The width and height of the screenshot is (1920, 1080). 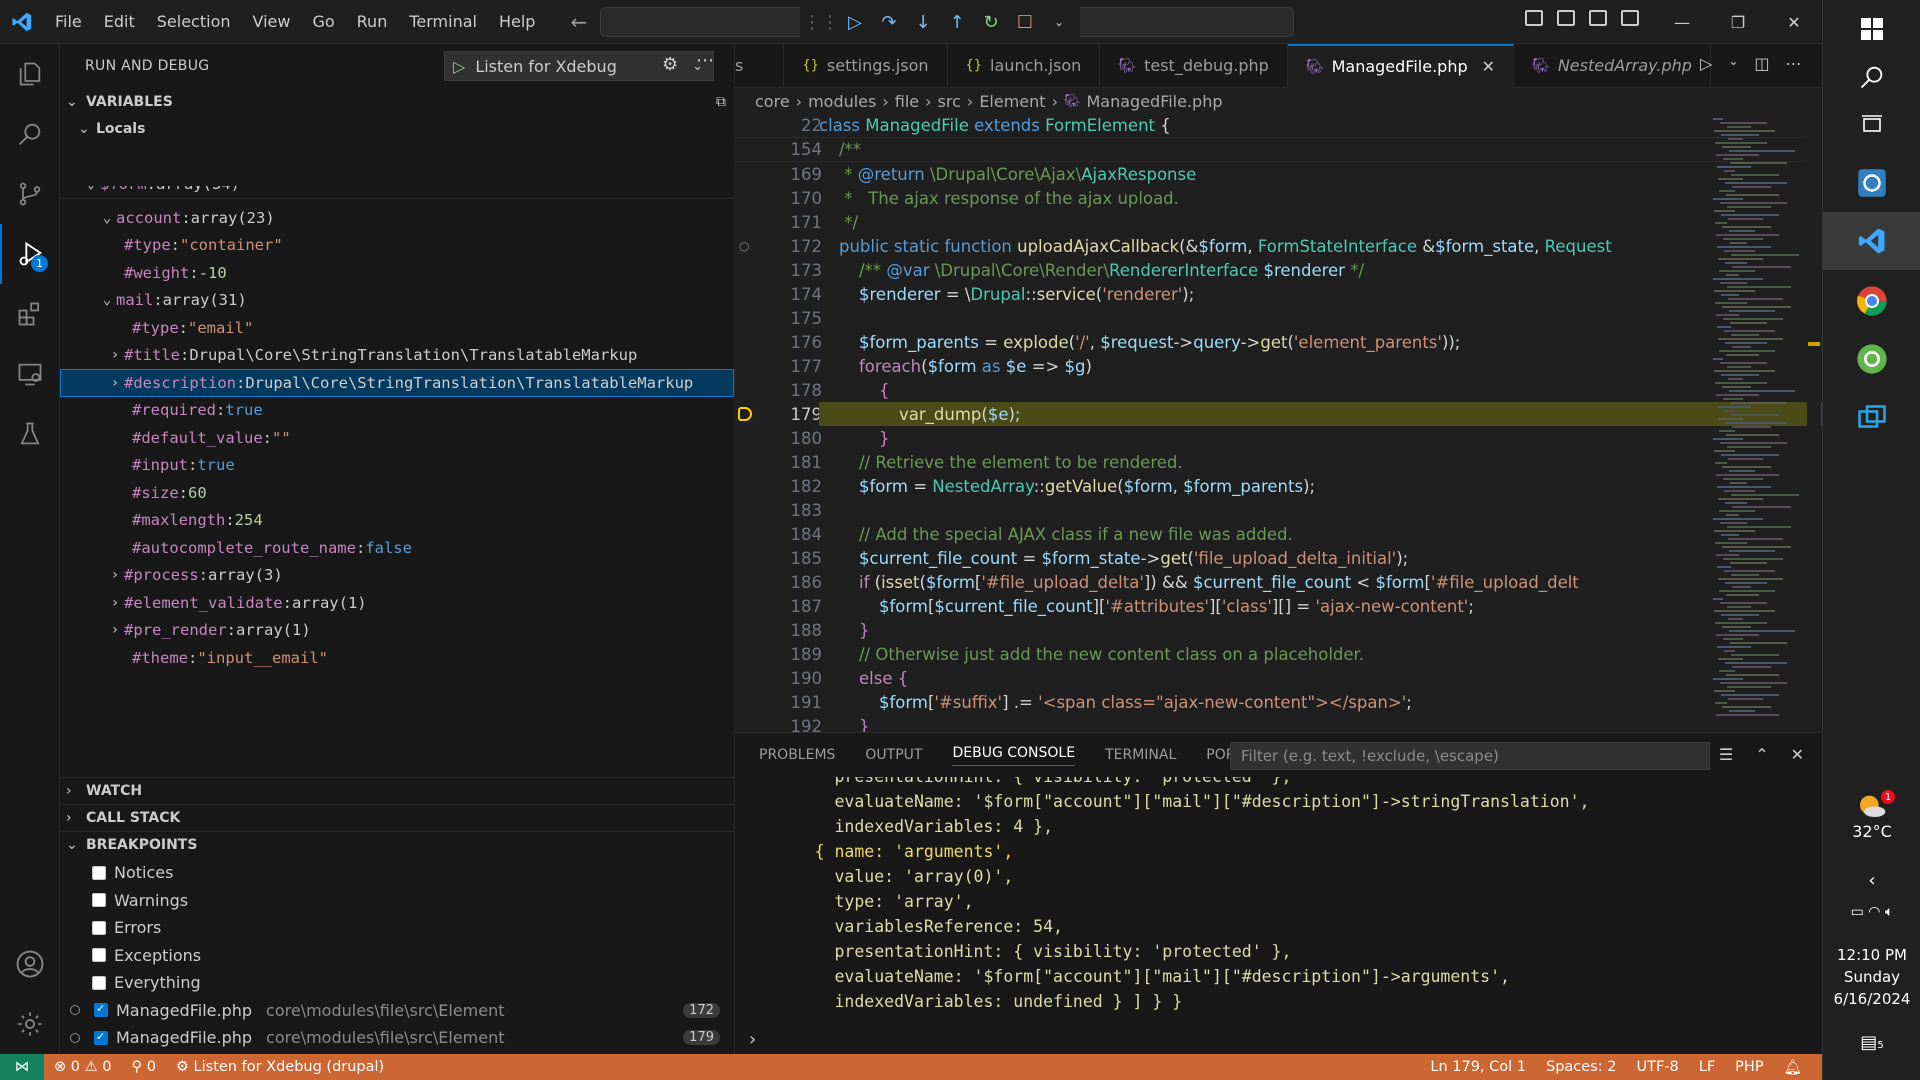 What do you see at coordinates (1757, 423) in the screenshot?
I see `minimap` at bounding box center [1757, 423].